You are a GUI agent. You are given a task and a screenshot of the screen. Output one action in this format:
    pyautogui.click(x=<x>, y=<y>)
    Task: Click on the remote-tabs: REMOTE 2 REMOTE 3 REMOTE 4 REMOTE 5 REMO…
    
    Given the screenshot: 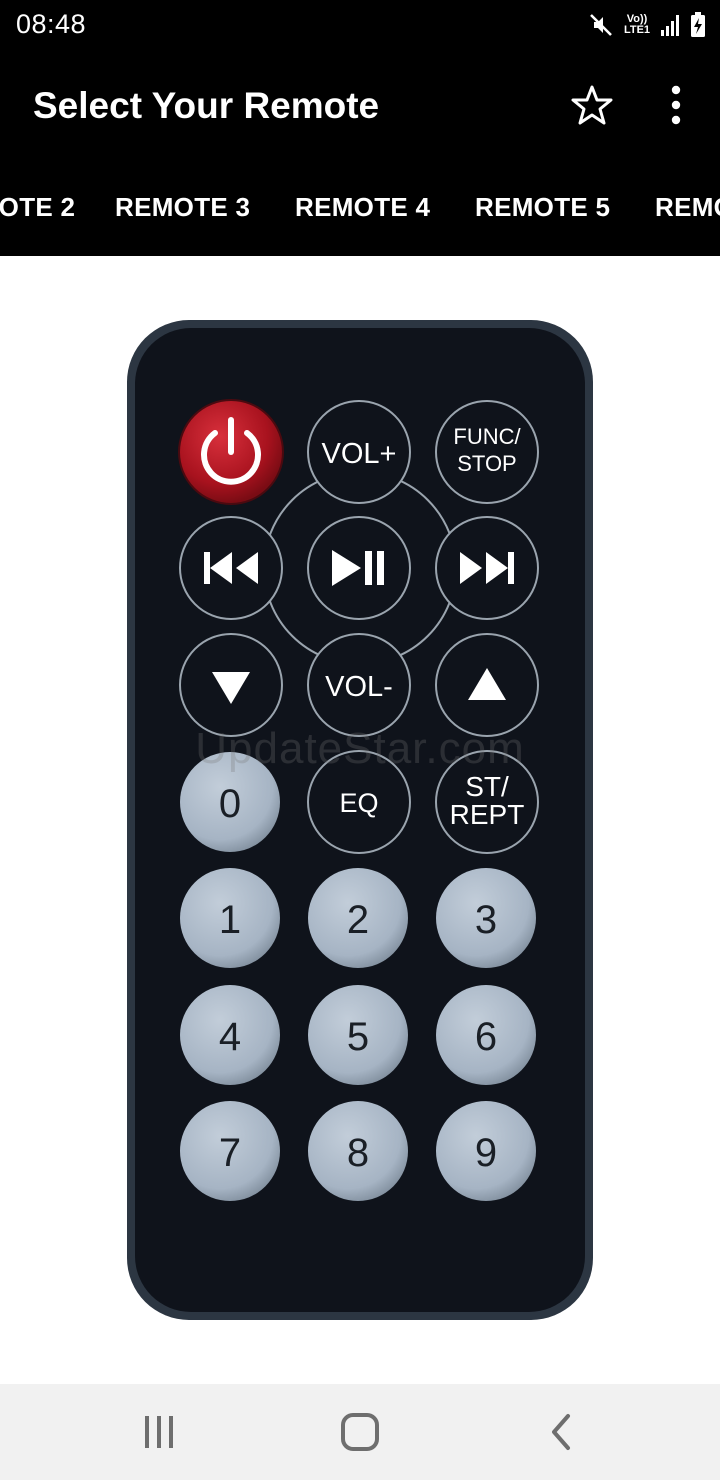 What is the action you would take?
    pyautogui.click(x=360, y=207)
    